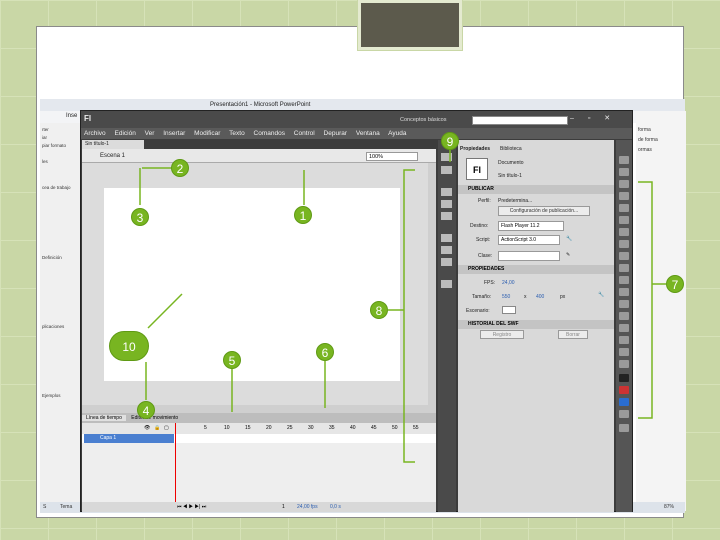 The height and width of the screenshot is (540, 720). I want to click on tab-properties: Propiedades, so click(475, 149).